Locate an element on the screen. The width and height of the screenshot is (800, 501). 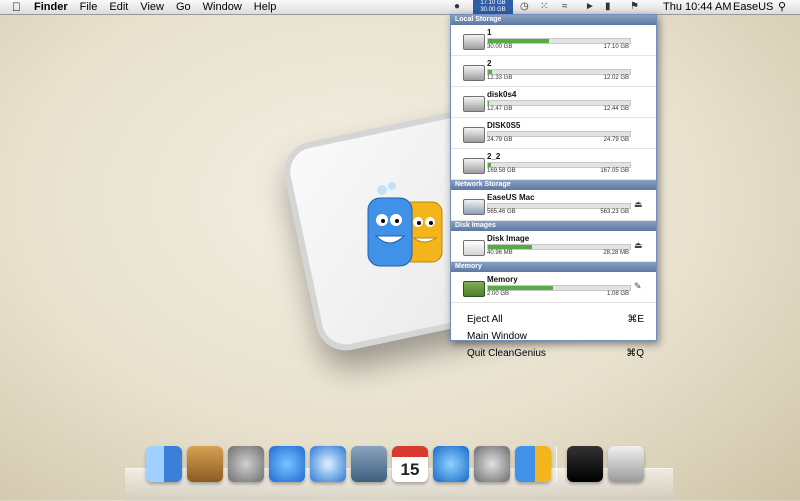
trash-icon is located at coordinates (626, 464).